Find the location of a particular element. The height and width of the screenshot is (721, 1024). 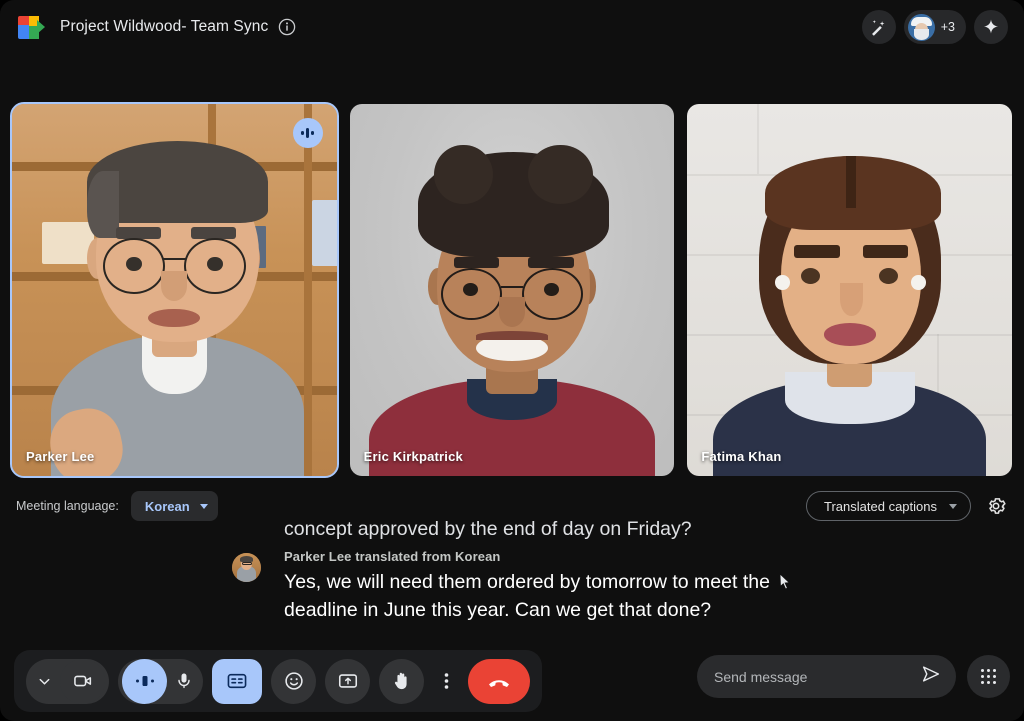

visual-effects-wand-icon is located at coordinates (878, 27).